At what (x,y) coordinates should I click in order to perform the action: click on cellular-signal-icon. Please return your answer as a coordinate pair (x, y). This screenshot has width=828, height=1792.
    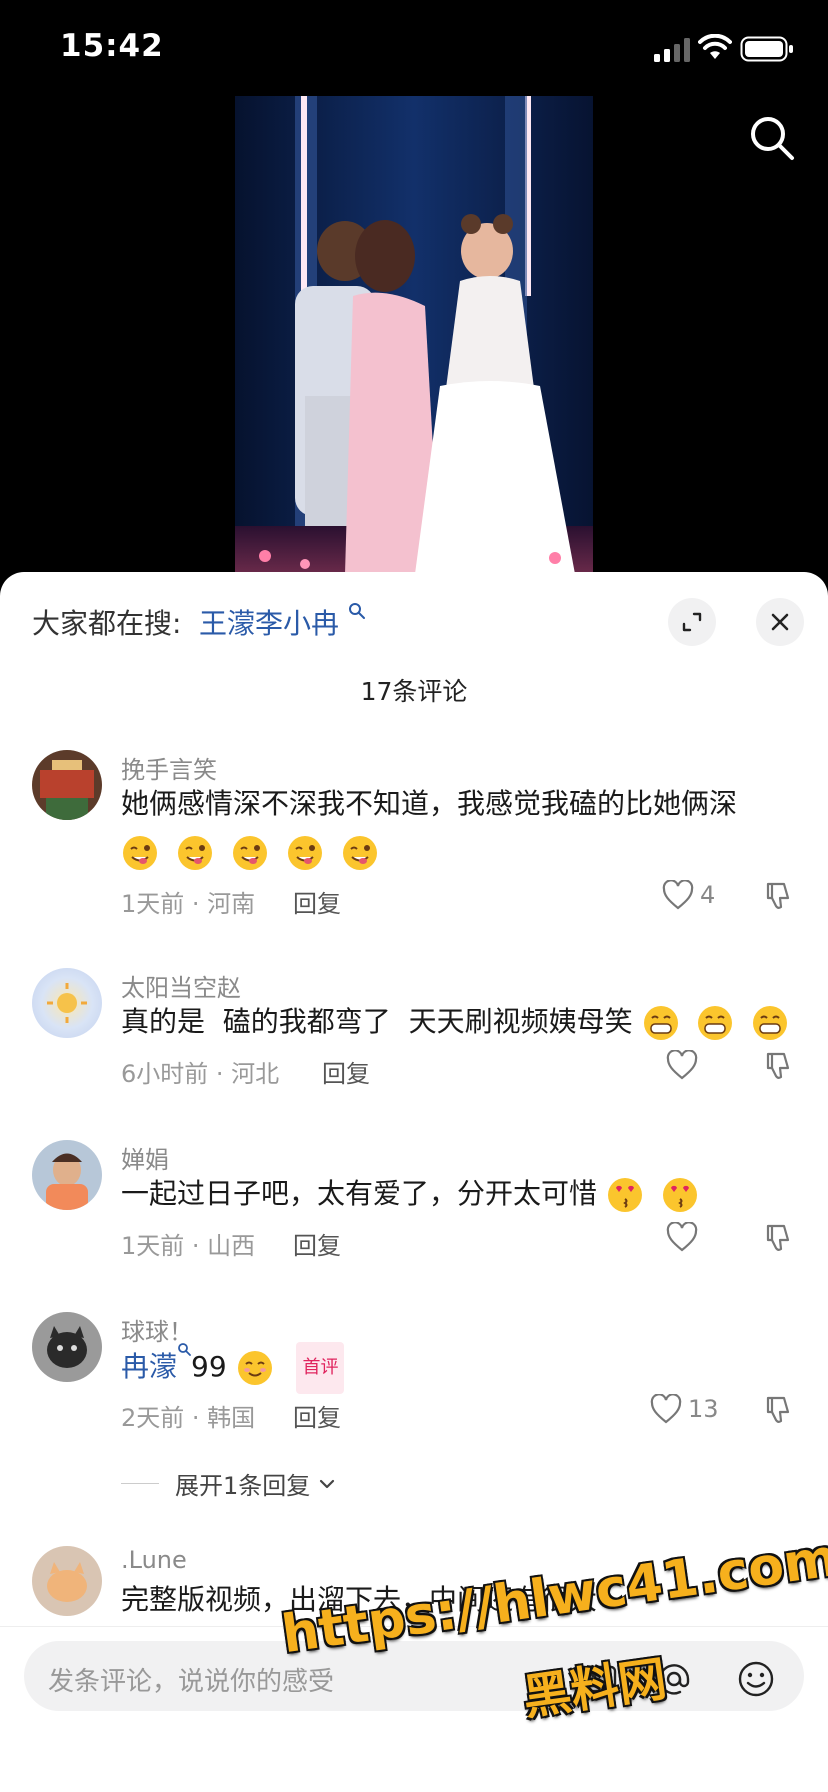
    Looking at the image, I should click on (672, 50).